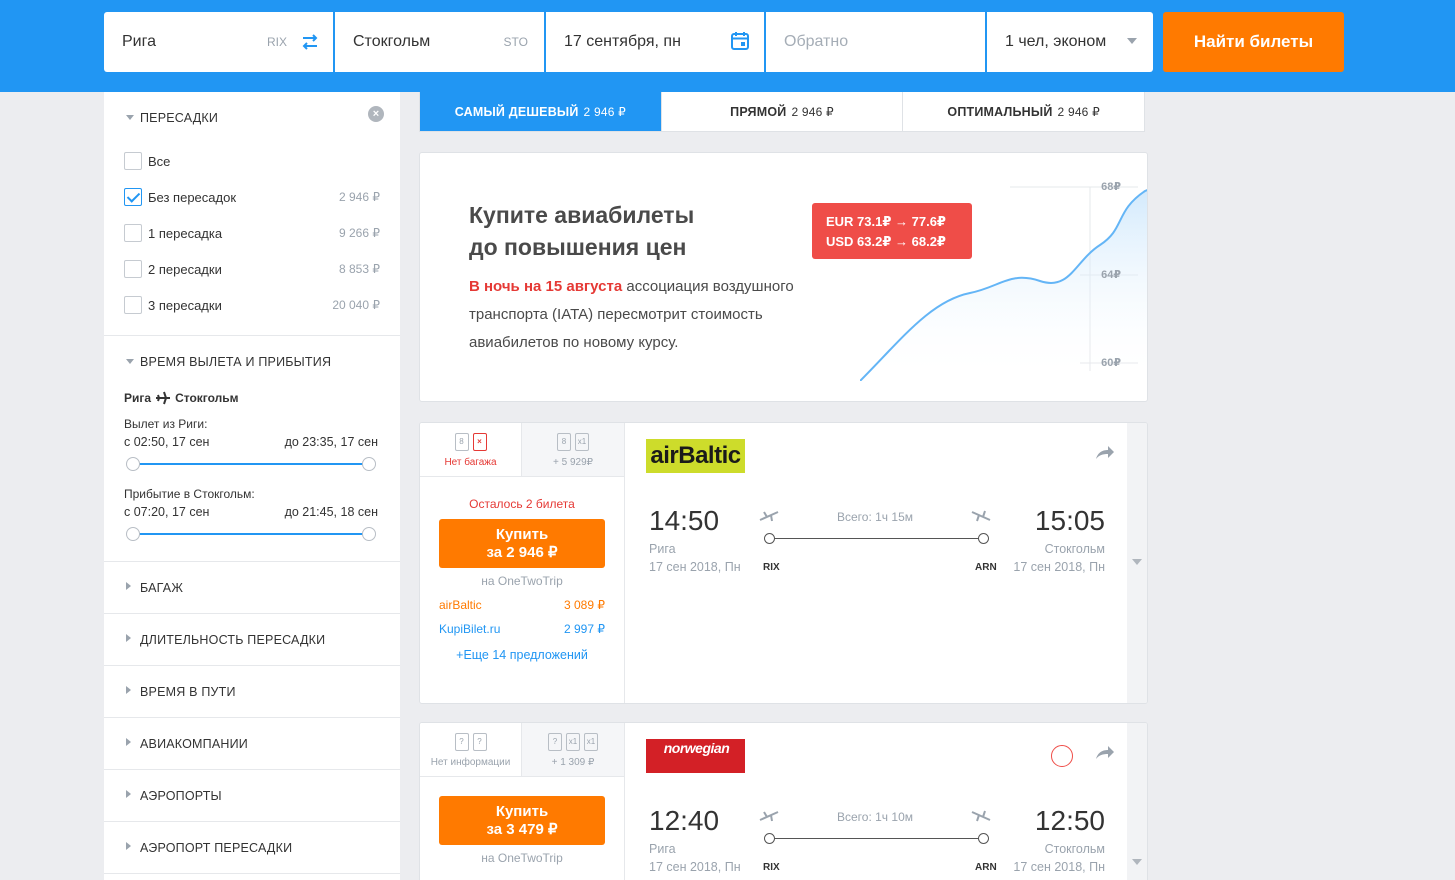  Describe the element at coordinates (875, 517) in the screenshot. I see `flight-duration: Всего: 1ч 15м` at that location.